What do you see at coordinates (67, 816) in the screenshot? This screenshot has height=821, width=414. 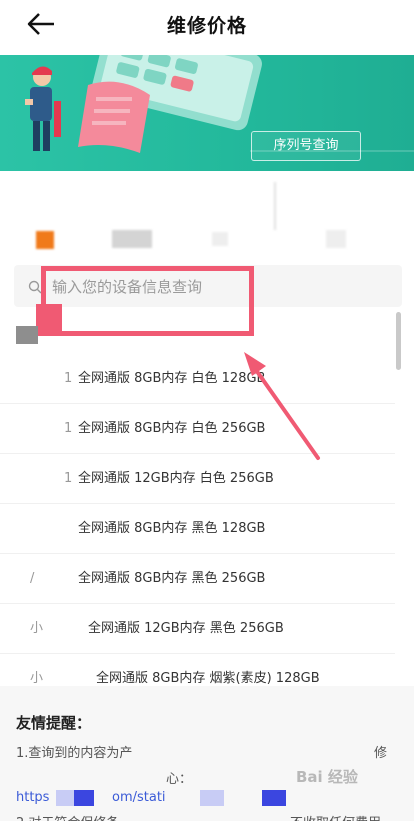 I see `notice-line: 2.对于符合保修条` at bounding box center [67, 816].